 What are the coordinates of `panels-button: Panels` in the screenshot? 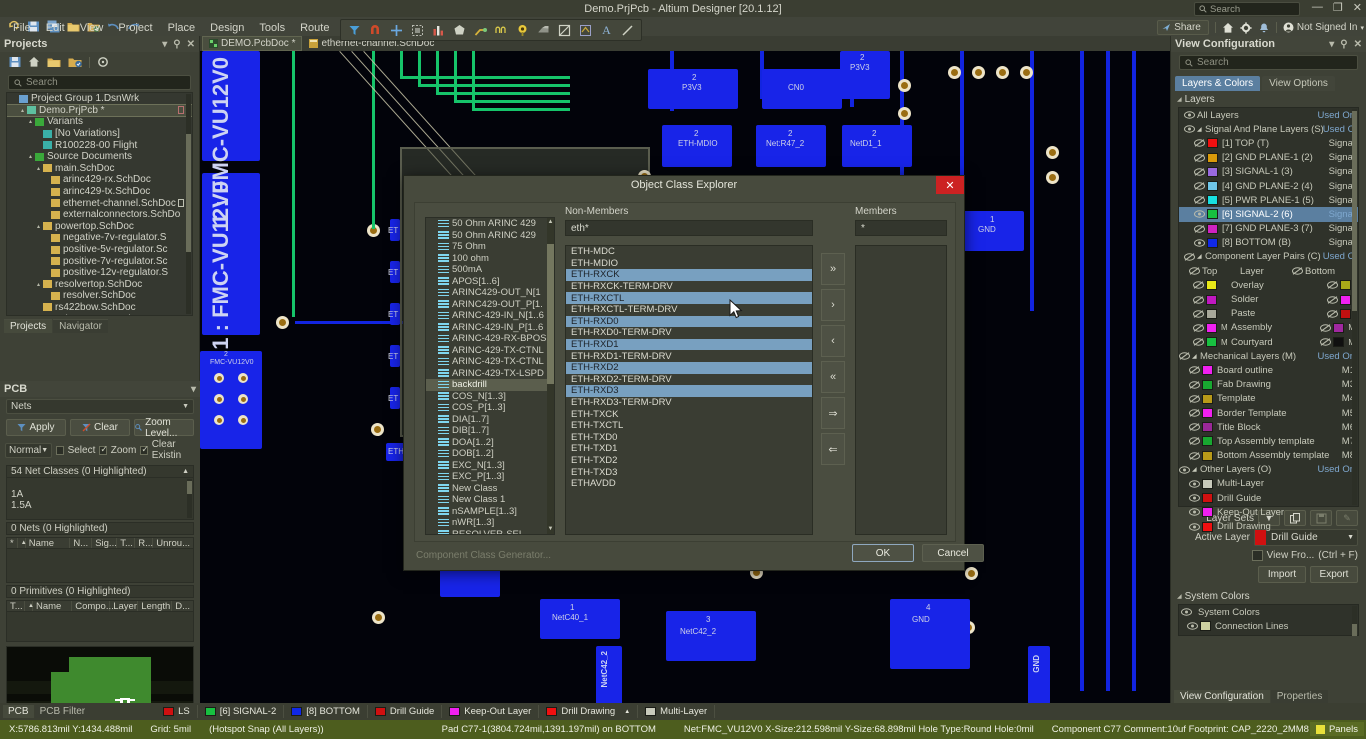 It's located at (1336, 729).